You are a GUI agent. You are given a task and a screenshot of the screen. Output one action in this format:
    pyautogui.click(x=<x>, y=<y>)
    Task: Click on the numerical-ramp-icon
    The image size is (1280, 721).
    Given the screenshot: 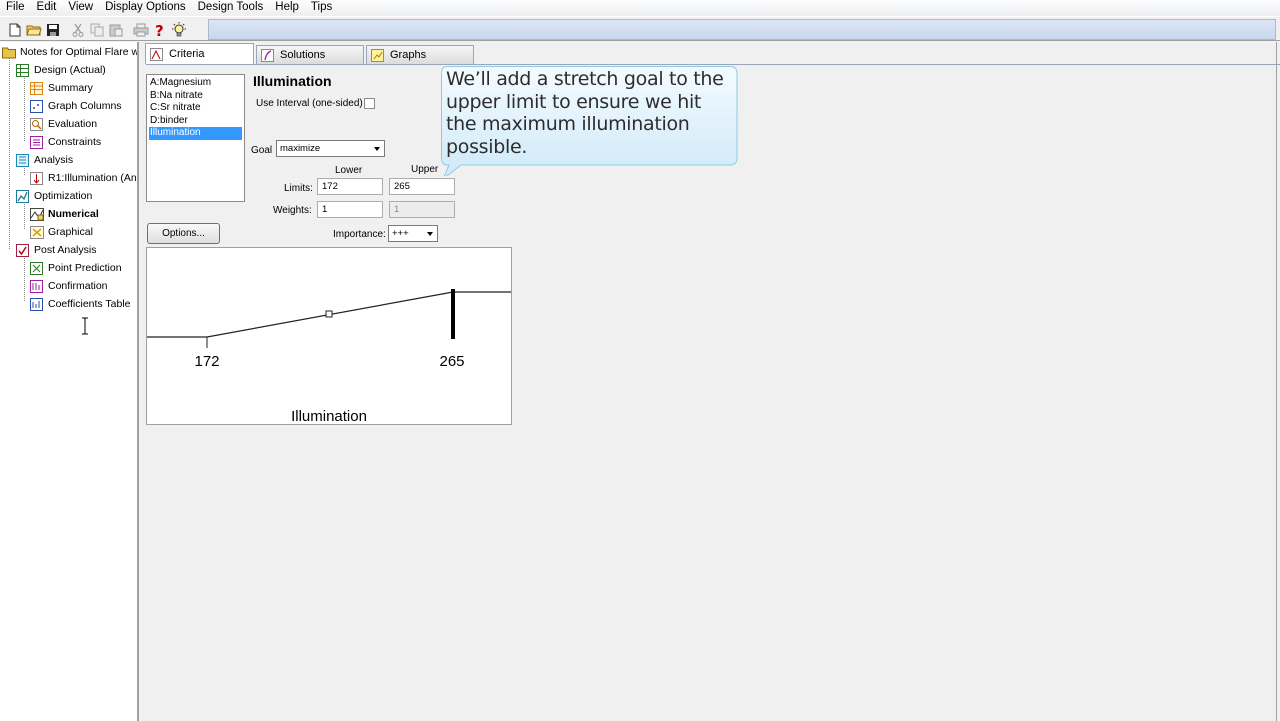 What is the action you would take?
    pyautogui.click(x=37, y=214)
    